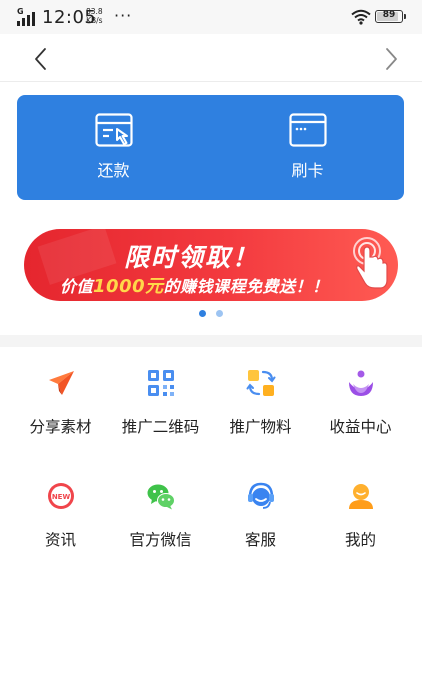 Image resolution: width=422 pixels, height=693 pixels. Describe the element at coordinates (60, 526) in the screenshot. I see `grid-item-news: NEW 资讯` at that location.